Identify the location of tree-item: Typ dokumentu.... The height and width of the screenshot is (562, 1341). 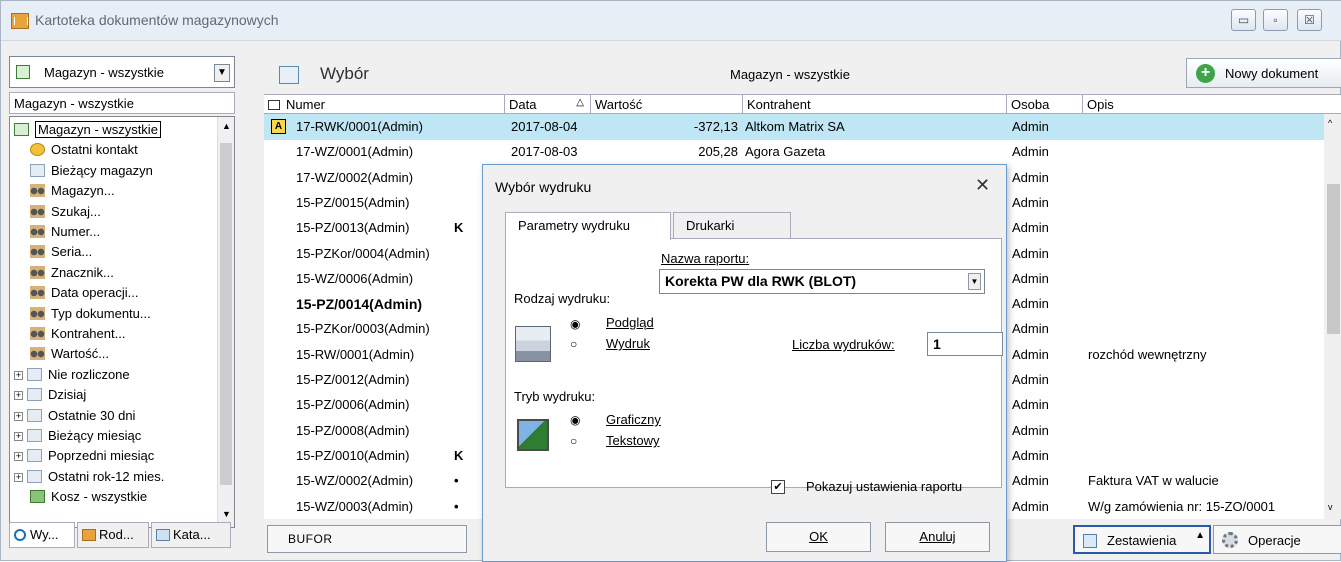
(90, 314).